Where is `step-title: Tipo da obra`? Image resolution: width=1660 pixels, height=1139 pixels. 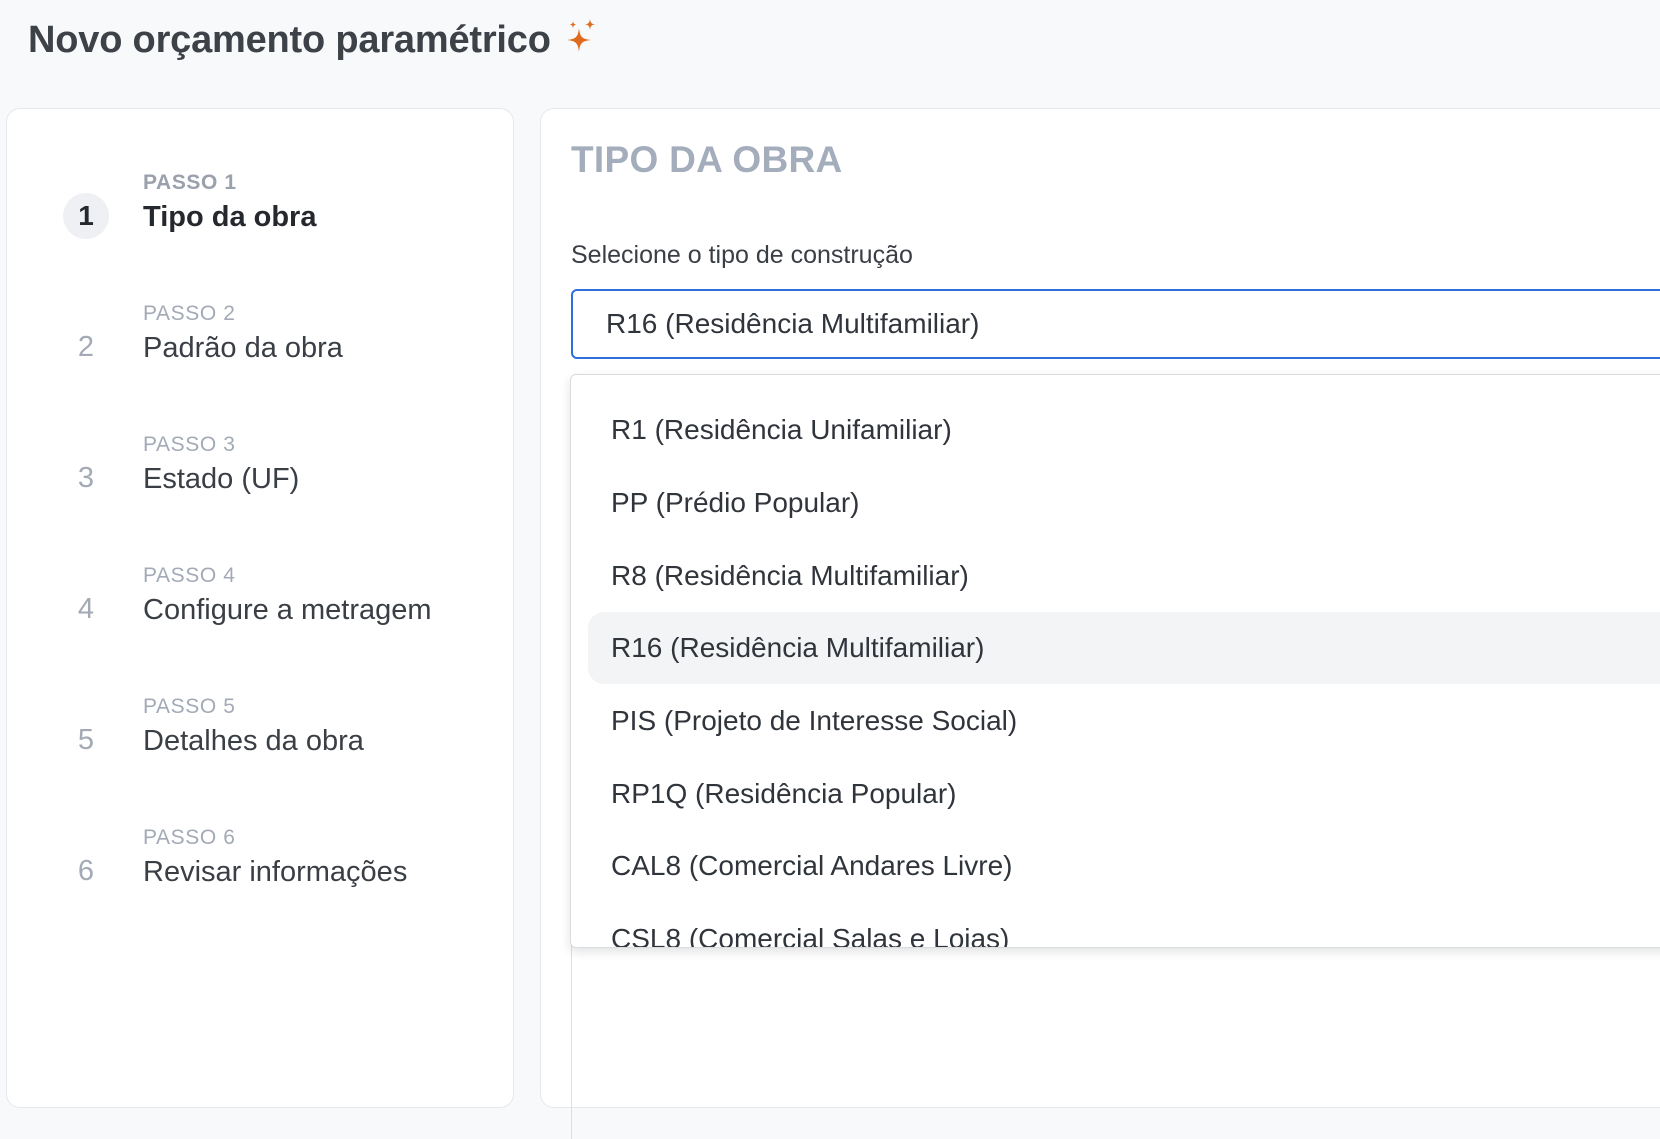 step-title: Tipo da obra is located at coordinates (230, 217).